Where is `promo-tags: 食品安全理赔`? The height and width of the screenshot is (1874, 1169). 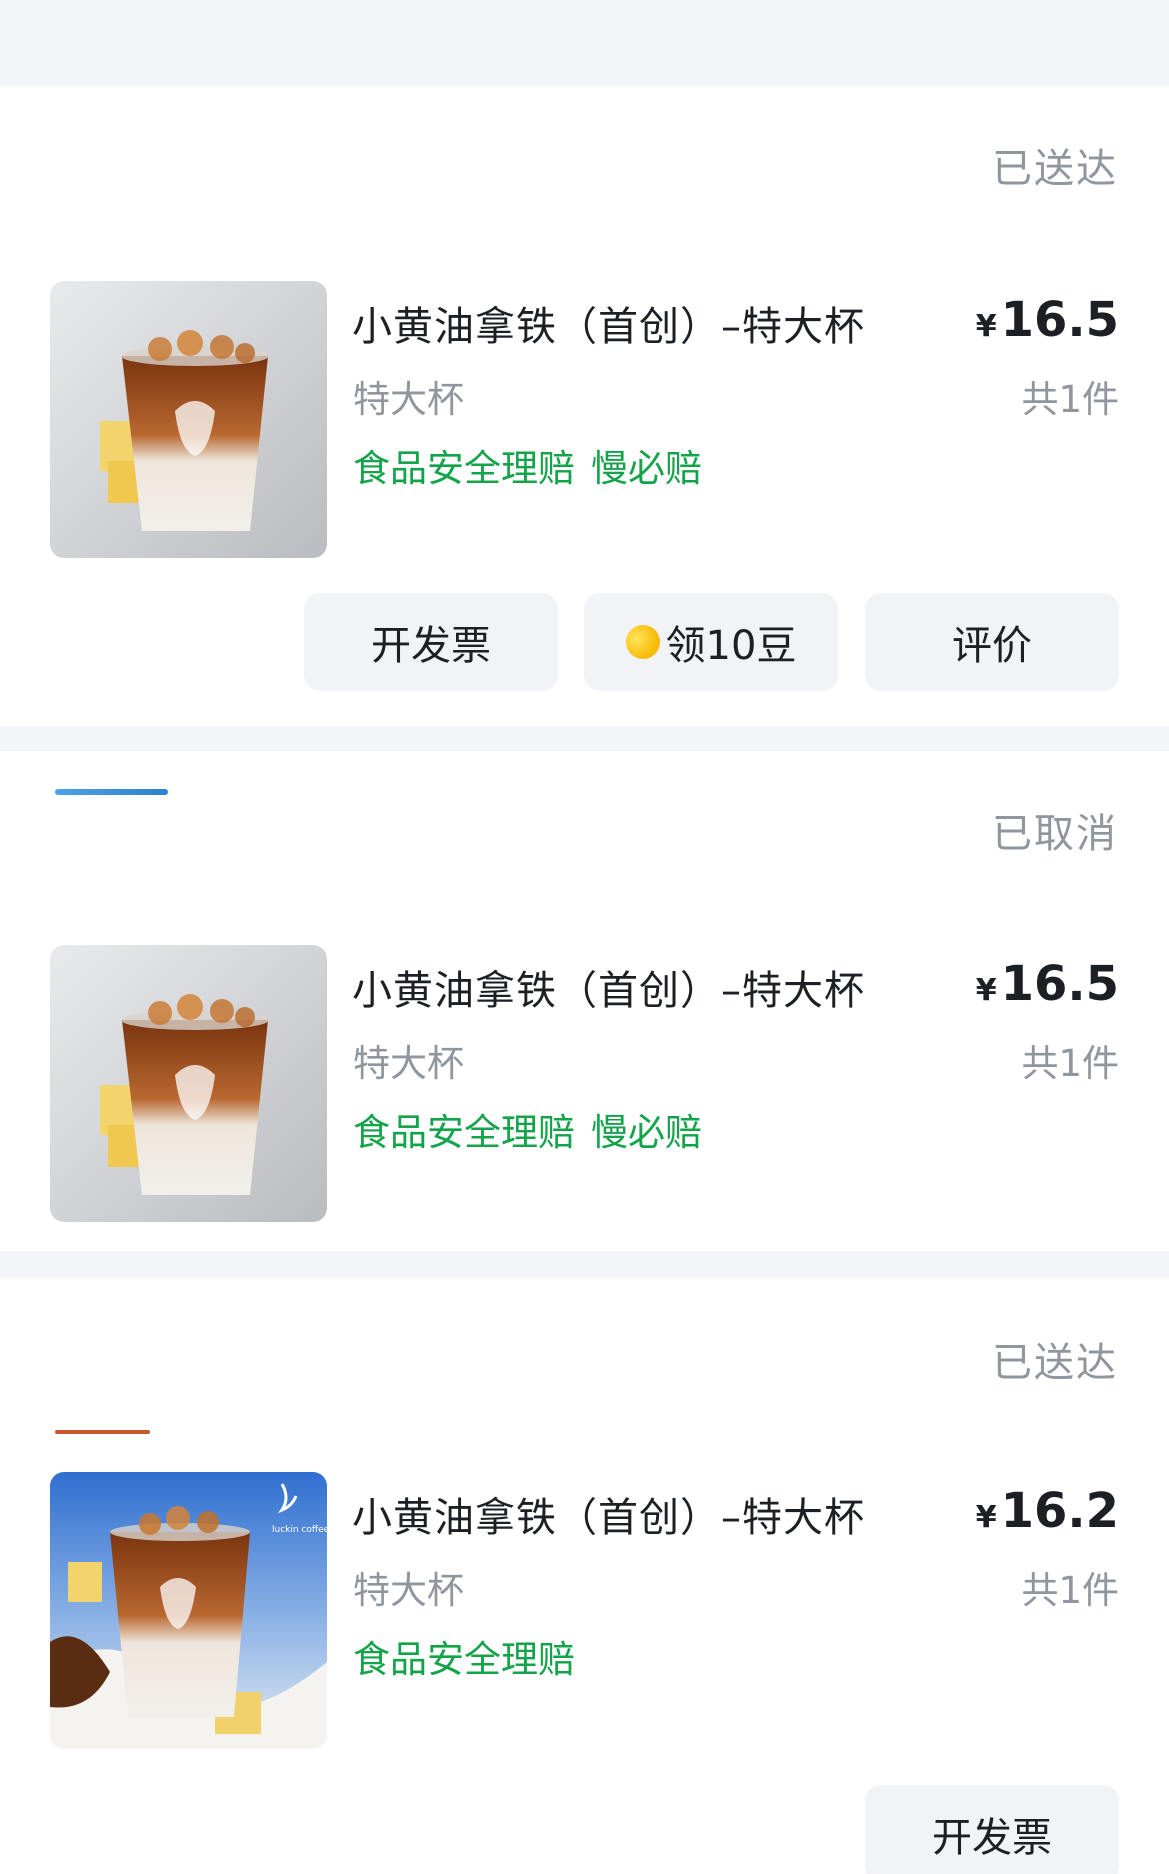
promo-tags: 食品安全理赔 is located at coordinates (464, 1656).